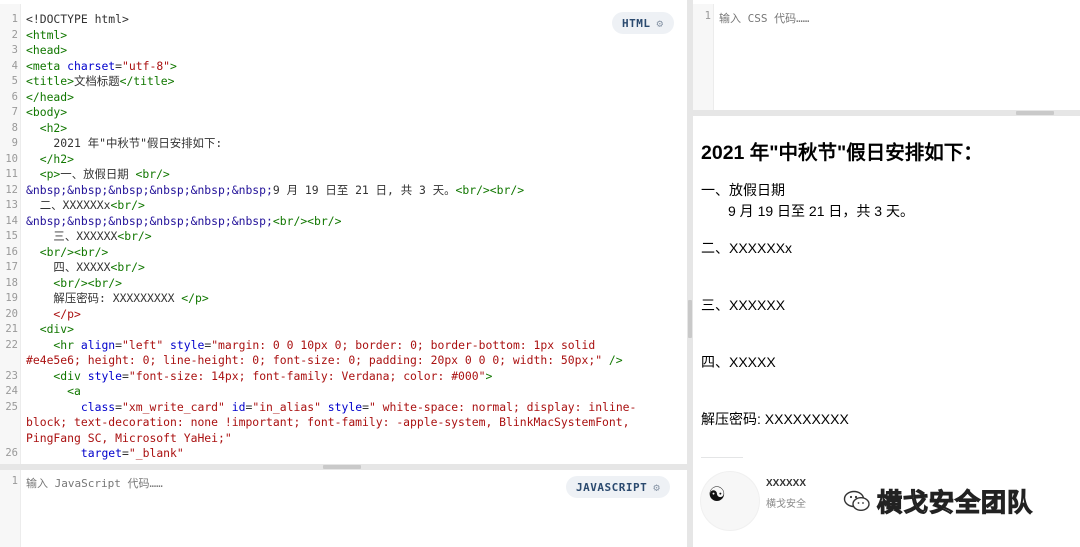 The width and height of the screenshot is (1080, 547). Describe the element at coordinates (77, 19) in the screenshot. I see `code-token: <!DOCTYPE html>` at that location.